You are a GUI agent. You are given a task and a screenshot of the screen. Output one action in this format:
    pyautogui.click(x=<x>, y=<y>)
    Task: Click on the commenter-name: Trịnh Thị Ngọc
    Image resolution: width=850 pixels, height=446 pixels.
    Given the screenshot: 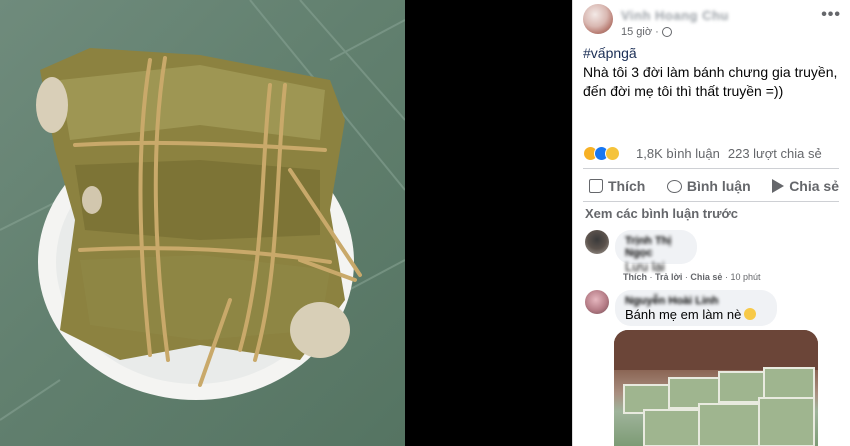 What is the action you would take?
    pyautogui.click(x=656, y=247)
    